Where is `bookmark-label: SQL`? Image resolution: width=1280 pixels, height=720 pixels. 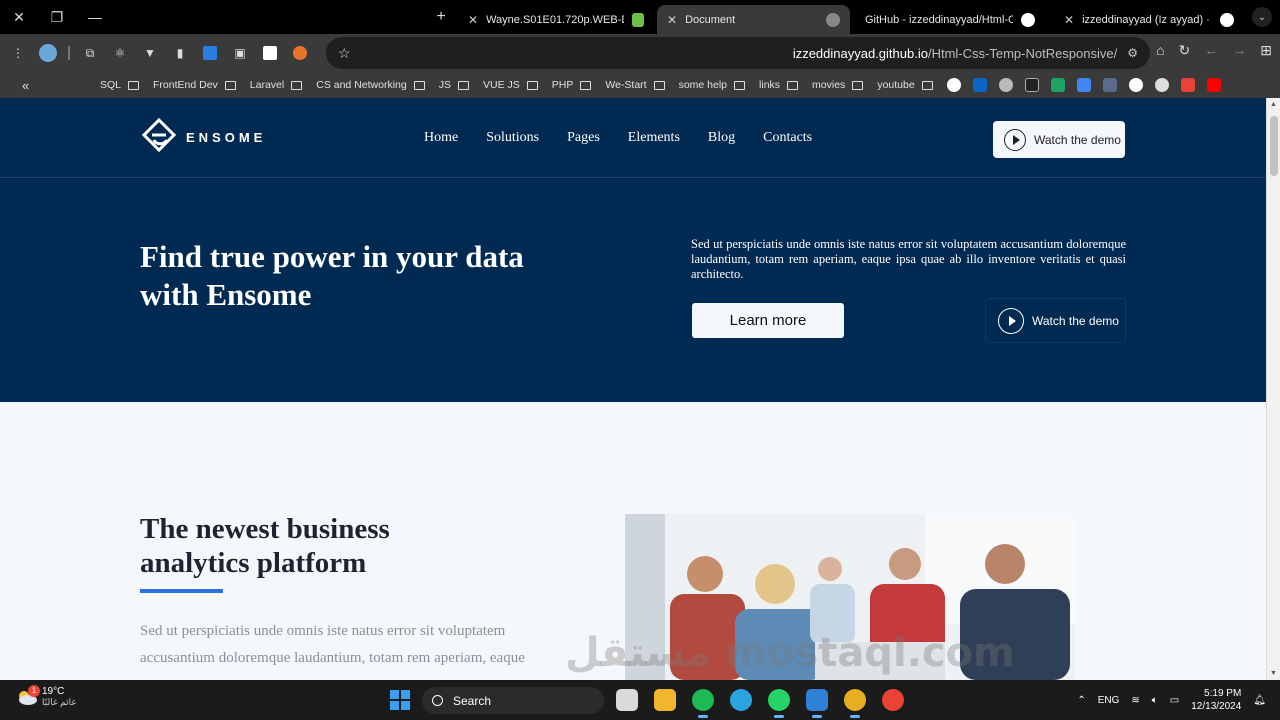 bookmark-label: SQL is located at coordinates (111, 85).